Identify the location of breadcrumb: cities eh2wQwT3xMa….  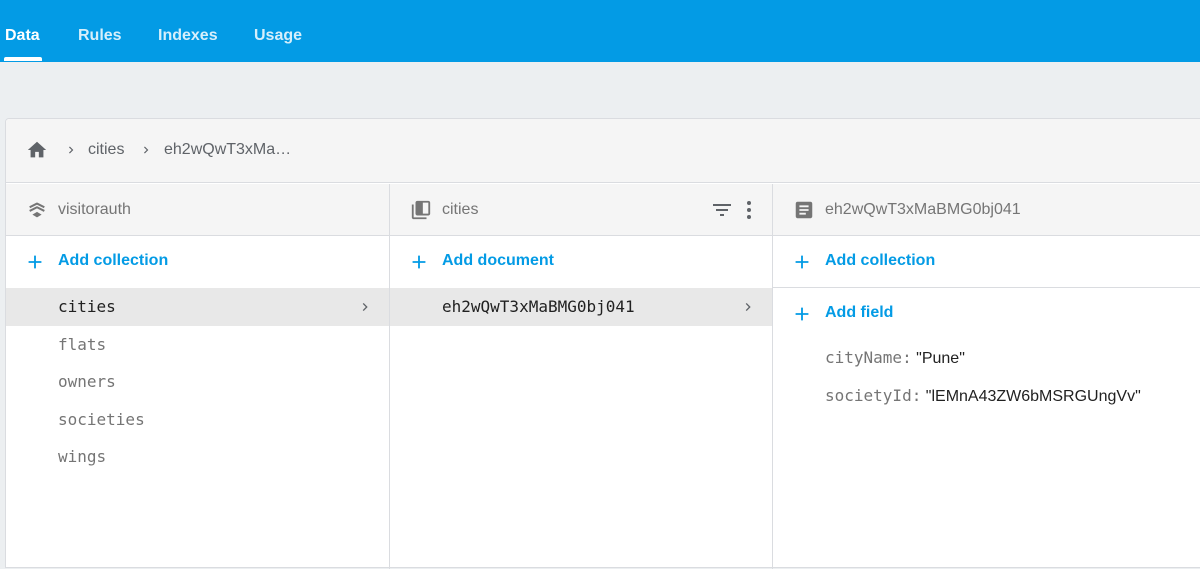
(603, 151).